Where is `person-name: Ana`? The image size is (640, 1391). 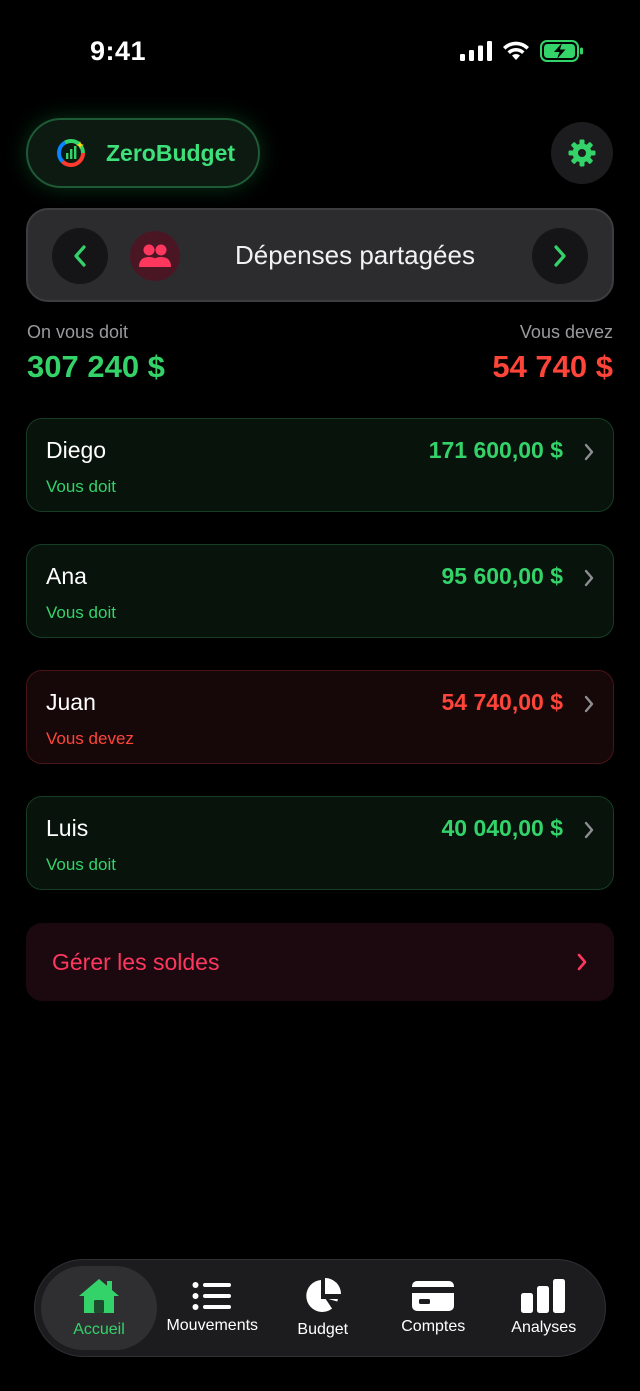 person-name: Ana is located at coordinates (66, 576).